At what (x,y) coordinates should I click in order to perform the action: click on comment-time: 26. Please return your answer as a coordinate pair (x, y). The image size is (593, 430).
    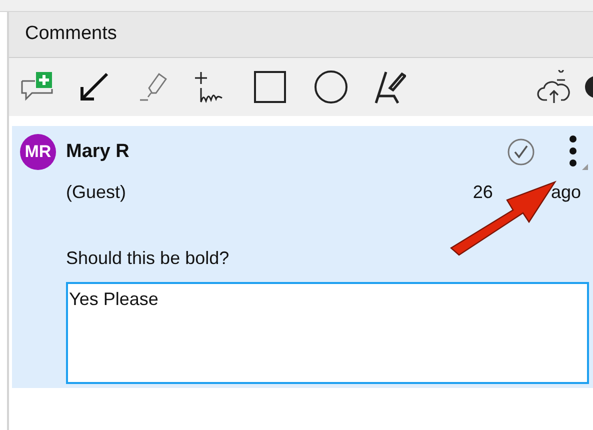
    Looking at the image, I should click on (482, 192).